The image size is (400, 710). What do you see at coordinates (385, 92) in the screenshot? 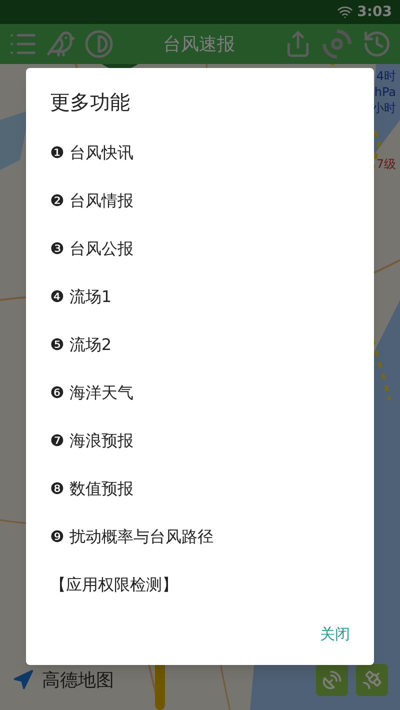
I see `legend-label: hPa` at bounding box center [385, 92].